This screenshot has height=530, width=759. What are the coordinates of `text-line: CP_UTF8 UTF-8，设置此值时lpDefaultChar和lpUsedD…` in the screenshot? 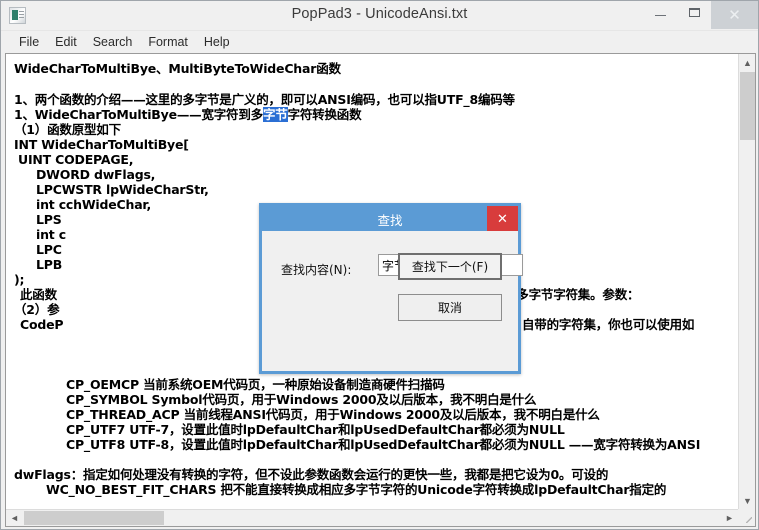 It's located at (383, 444).